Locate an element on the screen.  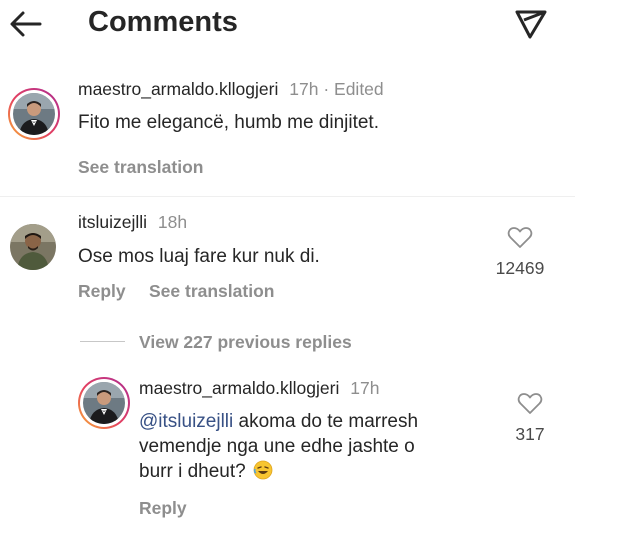
reply-header: maestro_armaldo.kllogjeri 17h is located at coordinates (259, 388).